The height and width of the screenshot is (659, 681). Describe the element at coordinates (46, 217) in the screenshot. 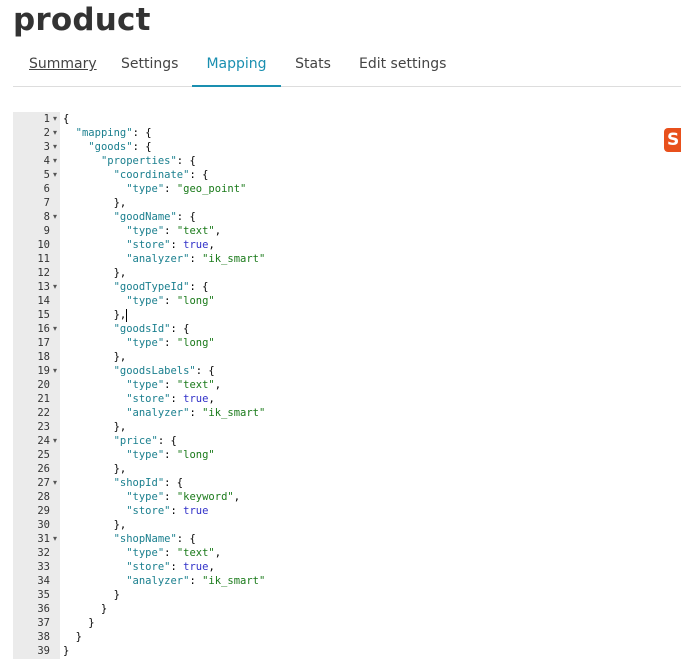

I see `line-number: 8` at that location.